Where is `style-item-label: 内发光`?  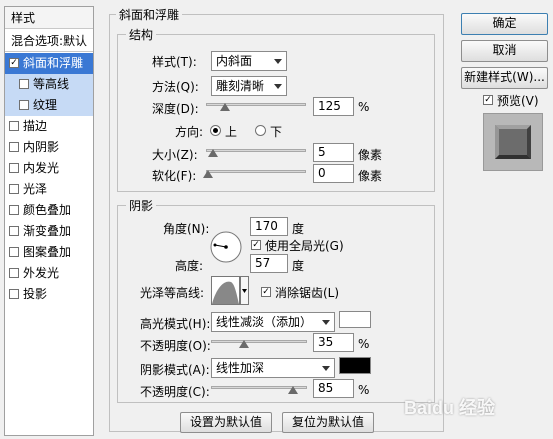 style-item-label: 内发光 is located at coordinates (41, 168).